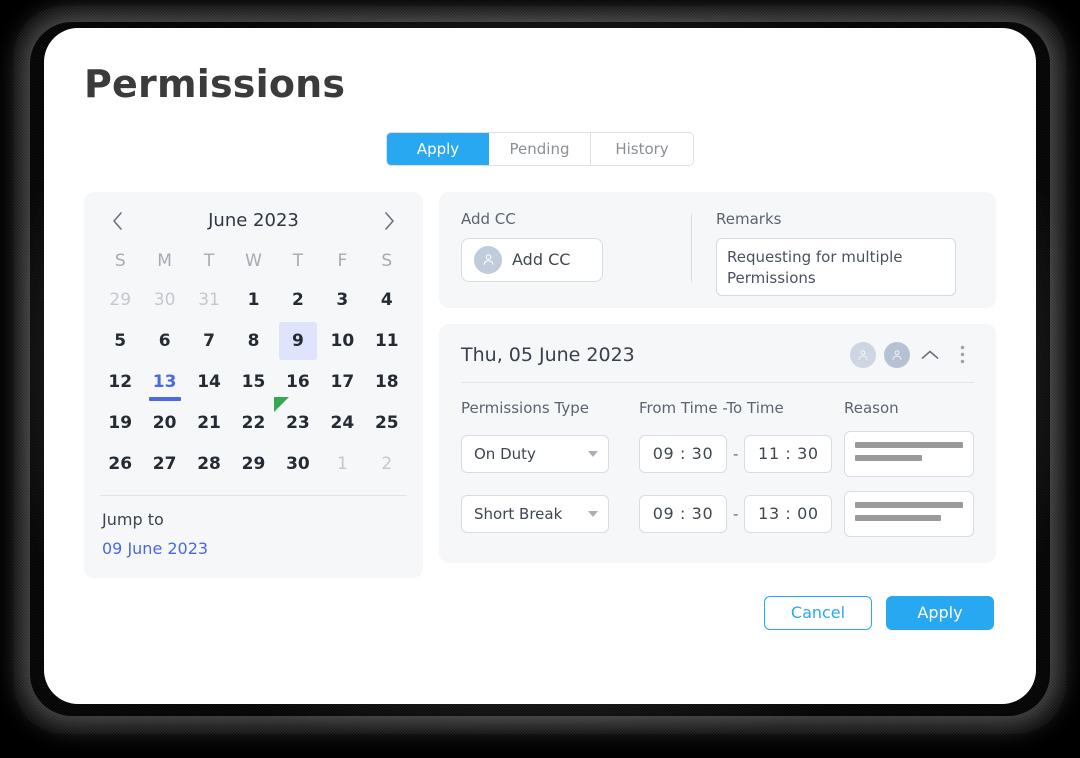  I want to click on cancel-button: Cancel, so click(818, 612).